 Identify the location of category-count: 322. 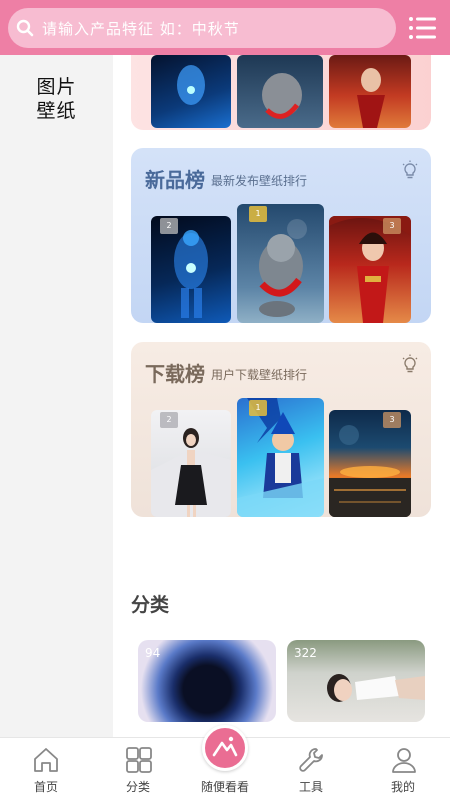
(305, 653).